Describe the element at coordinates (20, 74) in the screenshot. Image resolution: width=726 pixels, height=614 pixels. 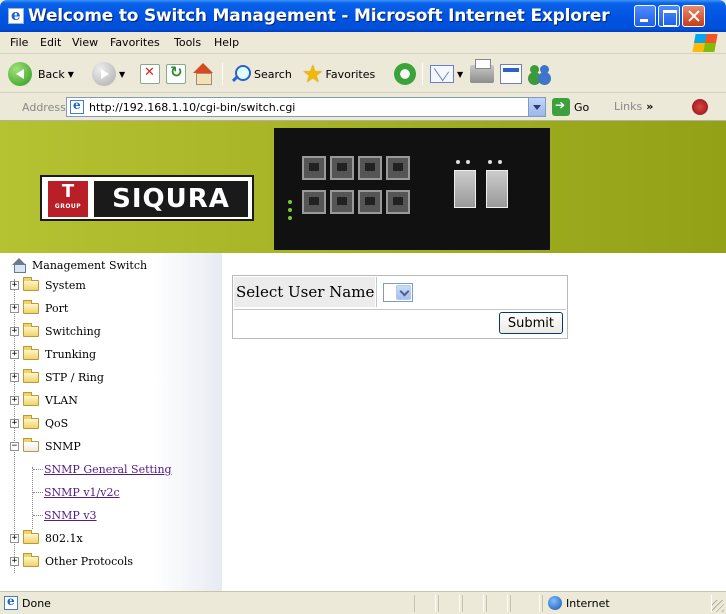
I see `back-arrow-icon` at that location.